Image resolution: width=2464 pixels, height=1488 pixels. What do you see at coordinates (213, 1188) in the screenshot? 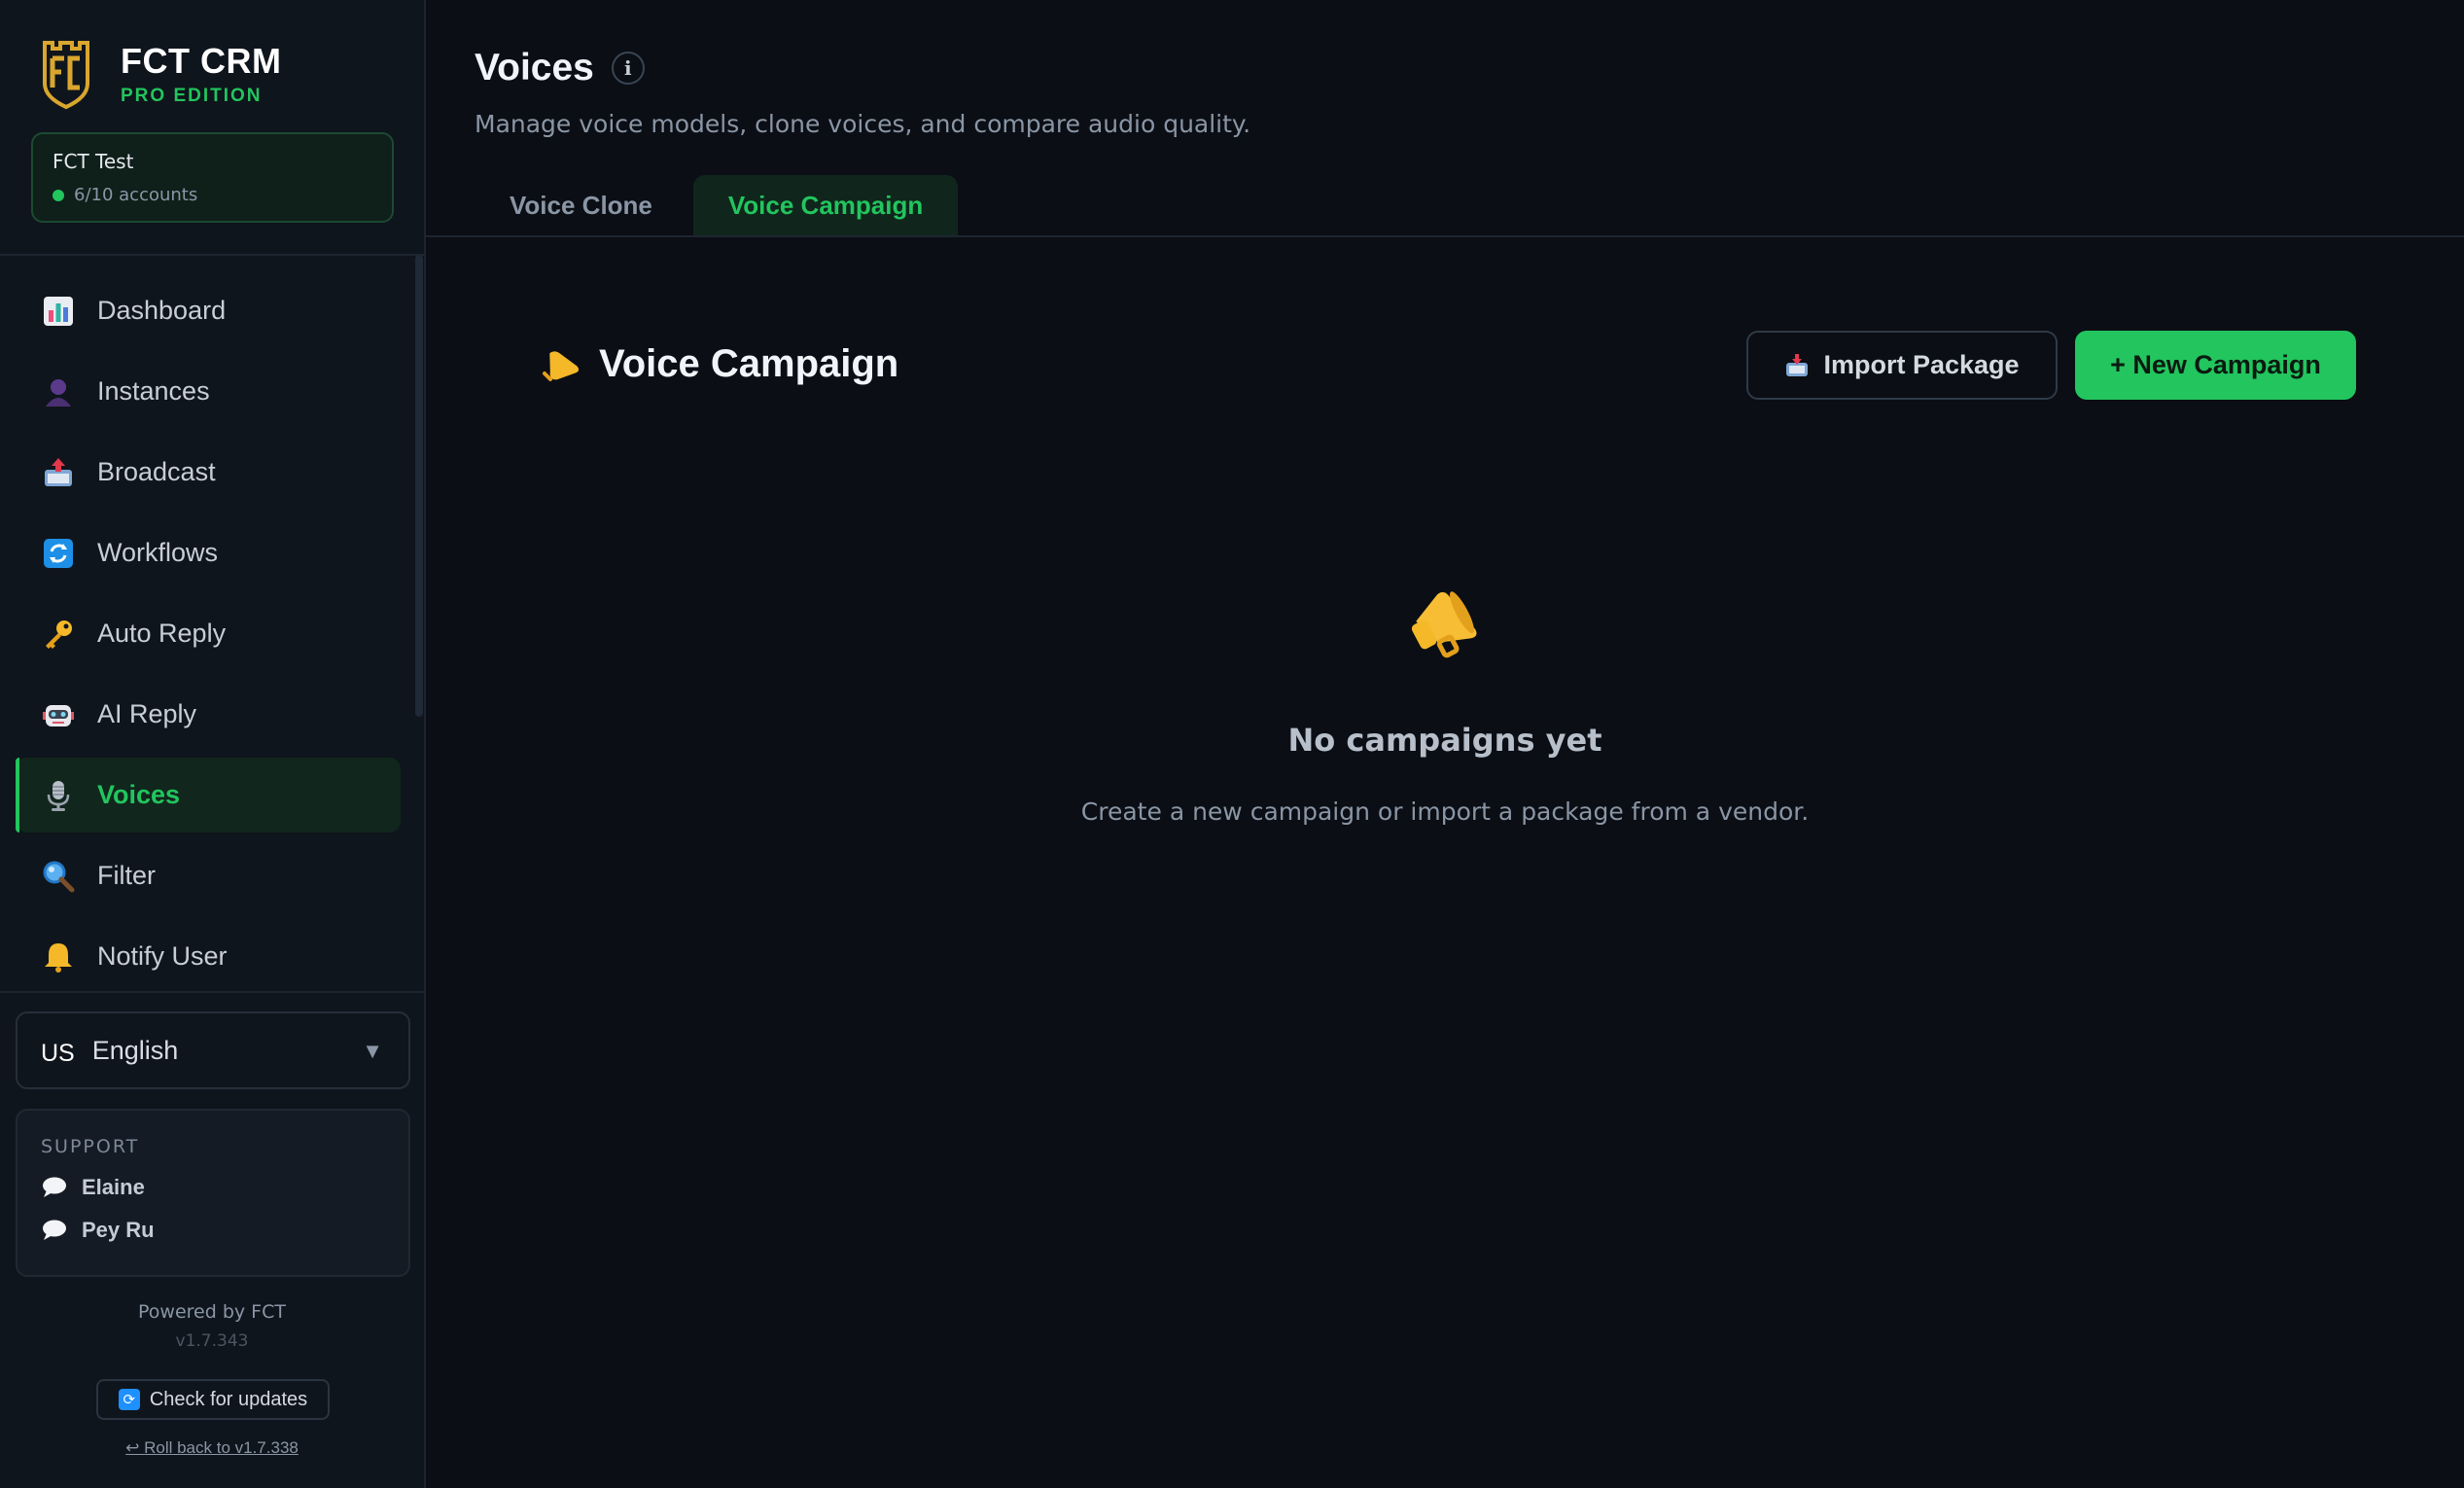
I see `support-contact-elaine: Elaine` at bounding box center [213, 1188].